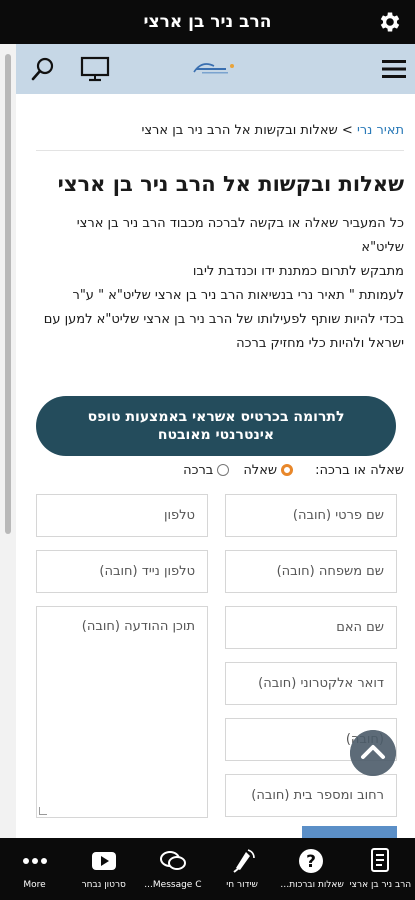 The height and width of the screenshot is (900, 415). I want to click on nav-item-questions: ? שאלות וברכות לרב, so click(311, 869).